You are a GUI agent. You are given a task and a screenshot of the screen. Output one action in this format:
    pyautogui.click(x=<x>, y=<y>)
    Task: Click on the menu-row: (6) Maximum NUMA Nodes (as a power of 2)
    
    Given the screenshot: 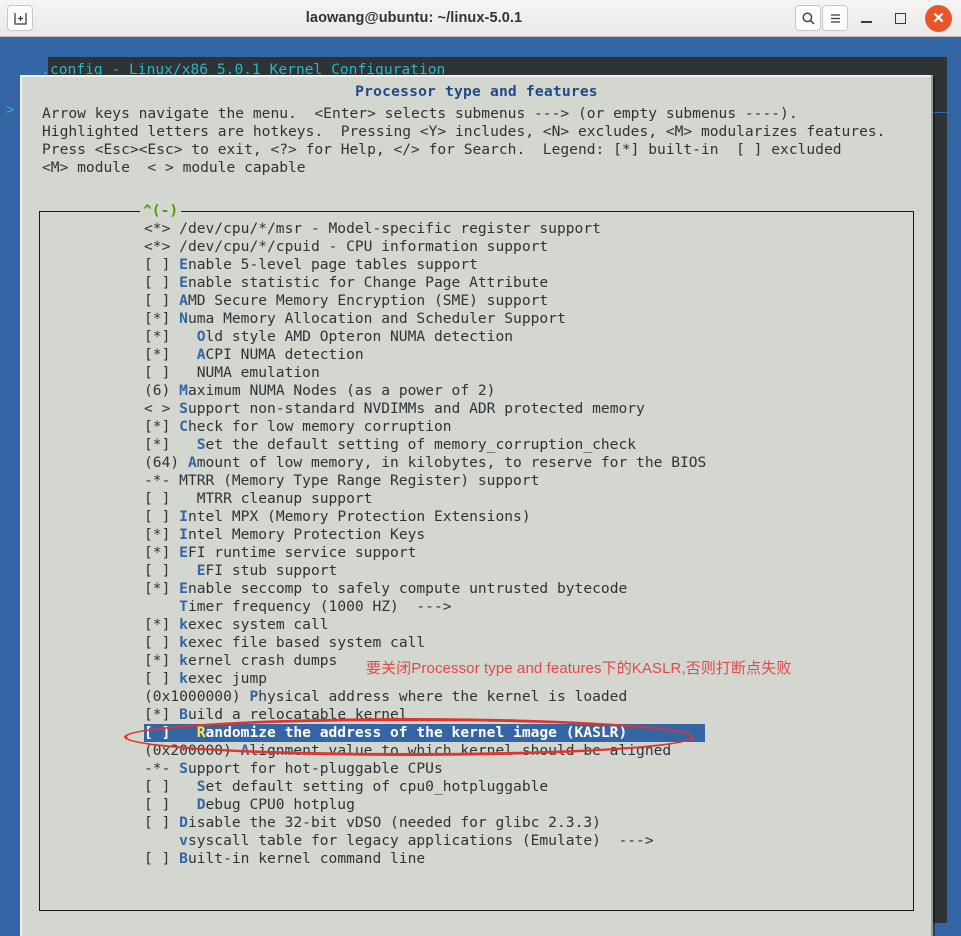 What is the action you would take?
    pyautogui.click(x=476, y=391)
    